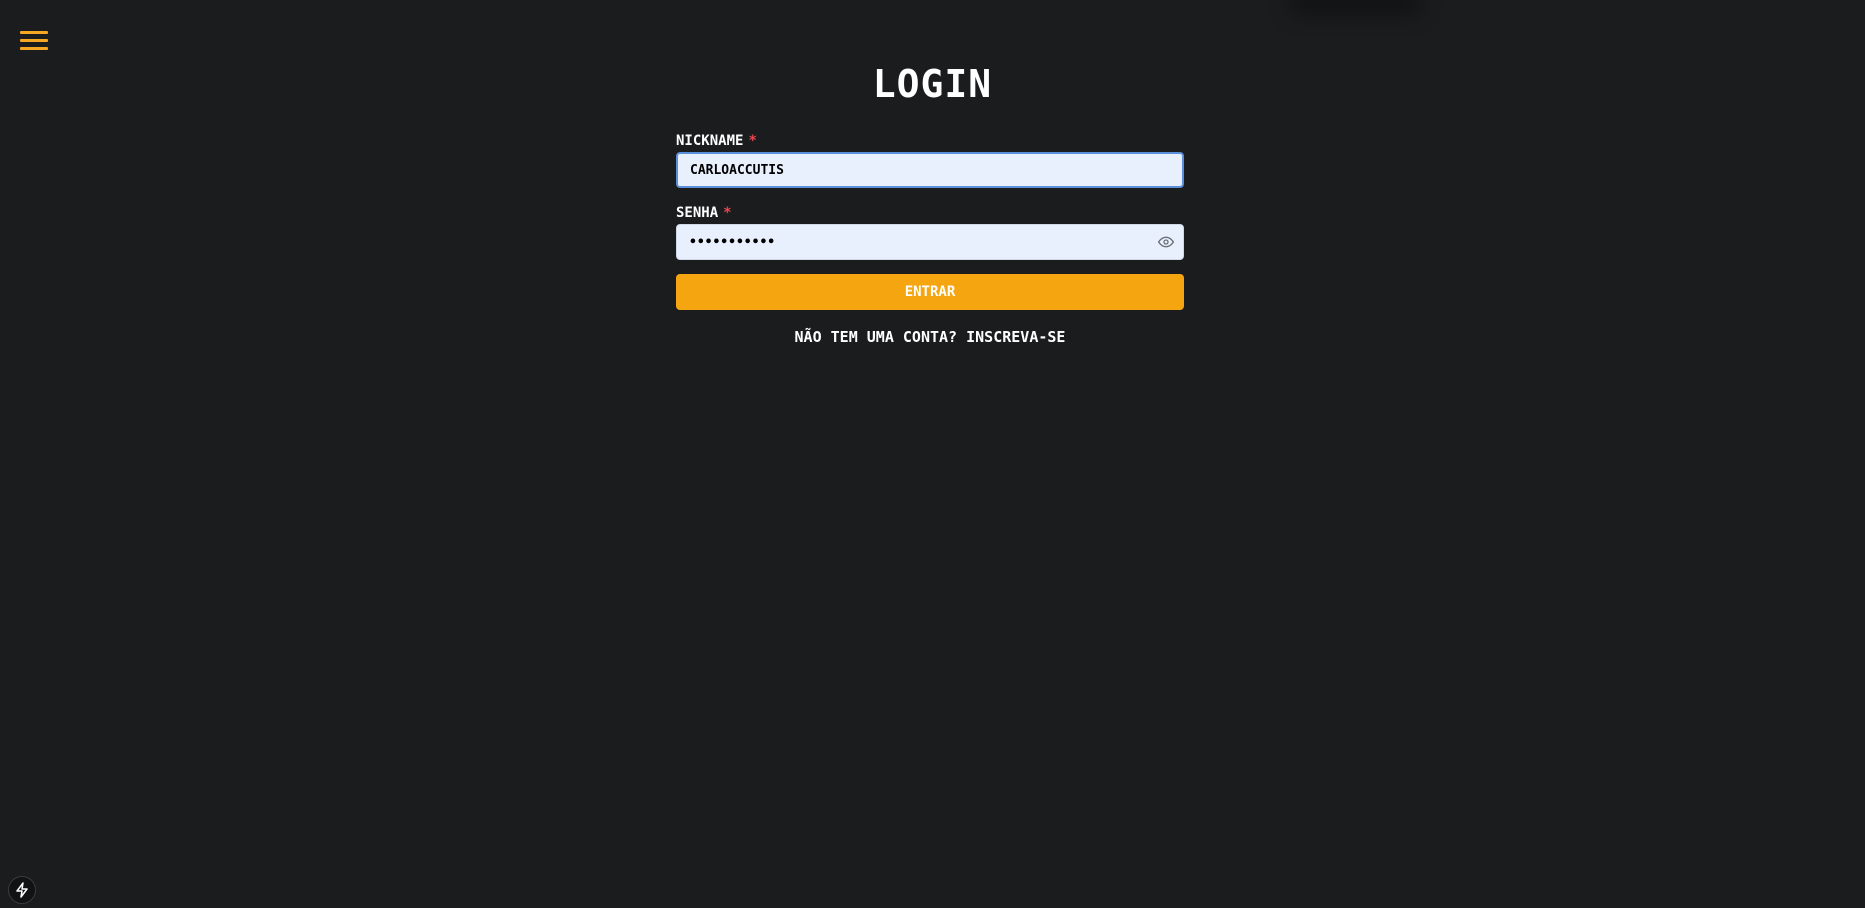 This screenshot has width=1865, height=908. Describe the element at coordinates (930, 292) in the screenshot. I see `submit-button: Entrar` at that location.